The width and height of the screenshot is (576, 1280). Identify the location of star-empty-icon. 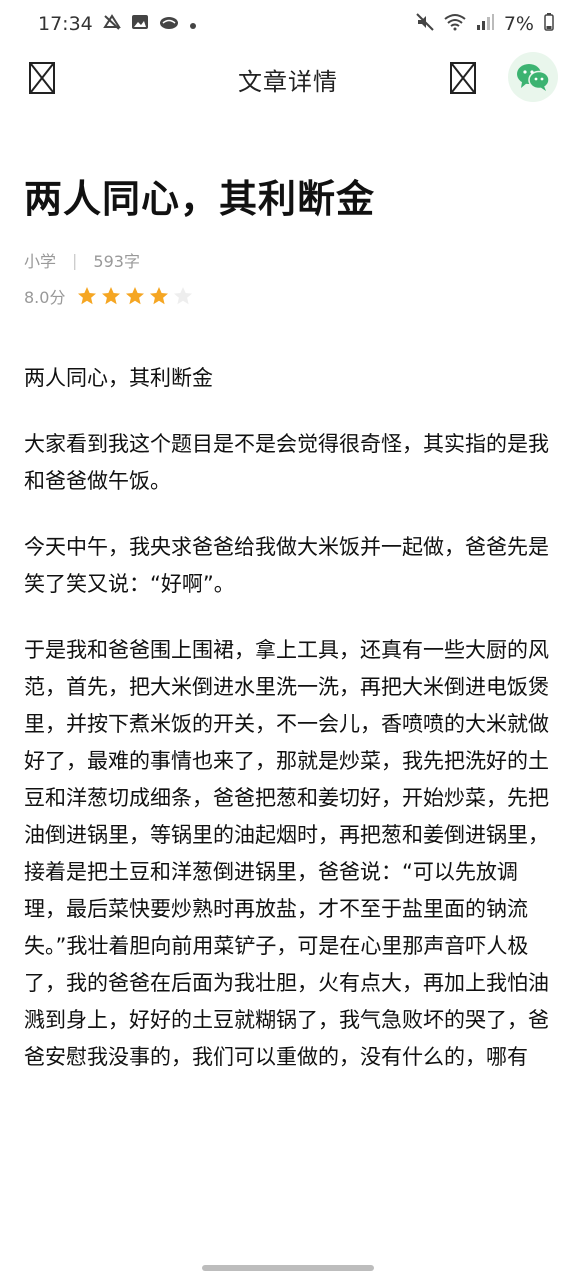
(183, 296).